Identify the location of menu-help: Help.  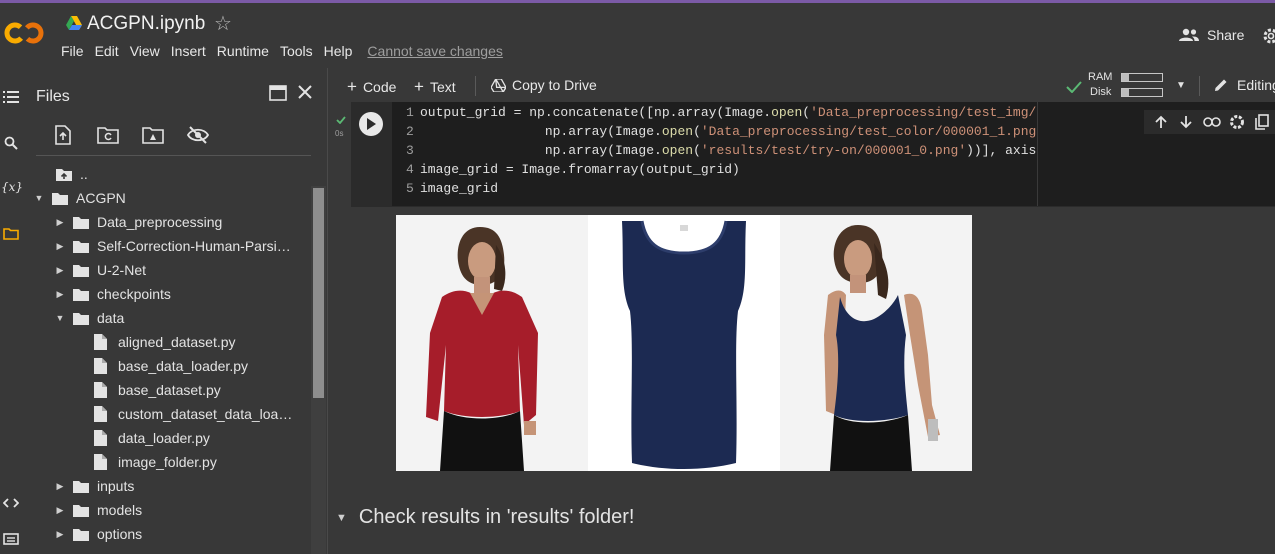
(338, 51).